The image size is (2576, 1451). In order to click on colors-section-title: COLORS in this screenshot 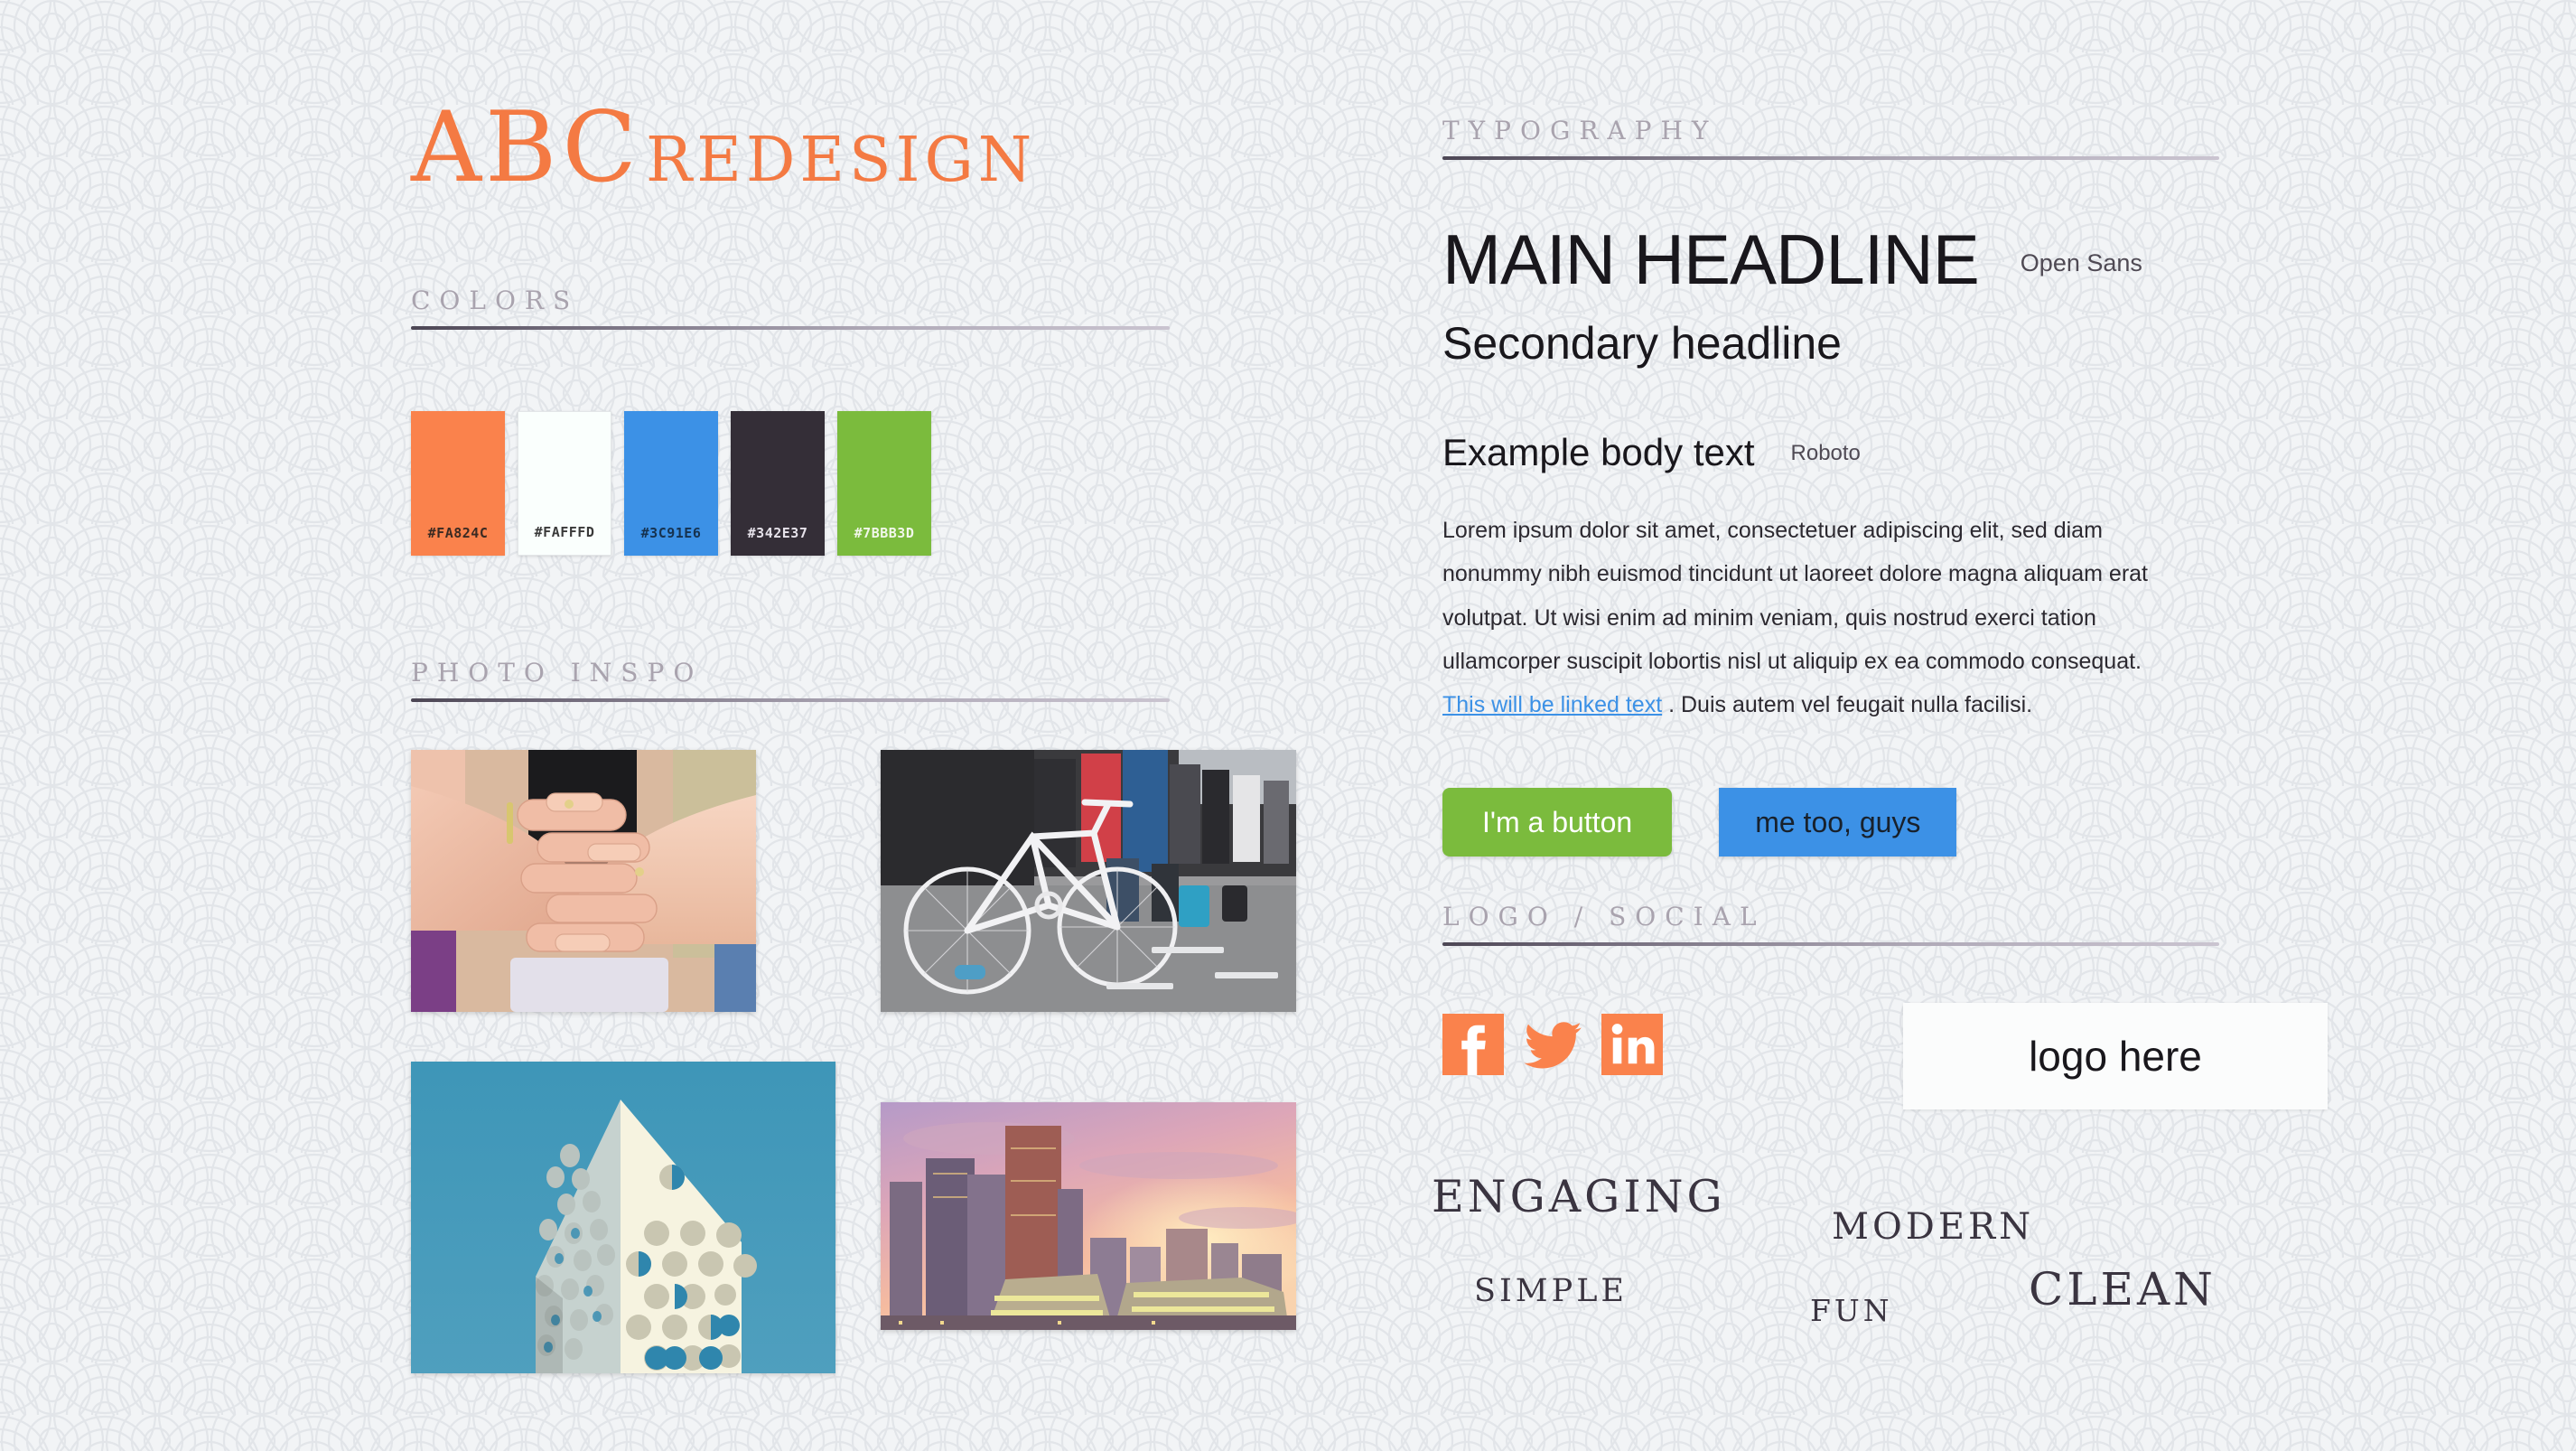, I will do `click(496, 300)`.